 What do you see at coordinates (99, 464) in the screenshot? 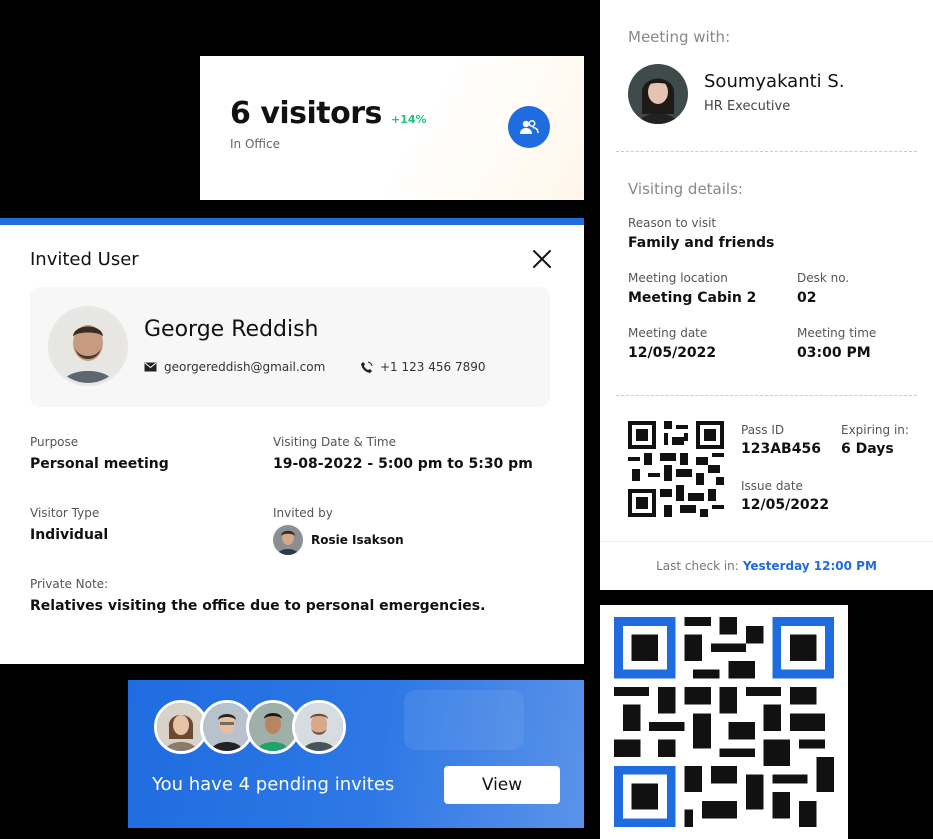
I see `purpose-value: Personal meeting` at bounding box center [99, 464].